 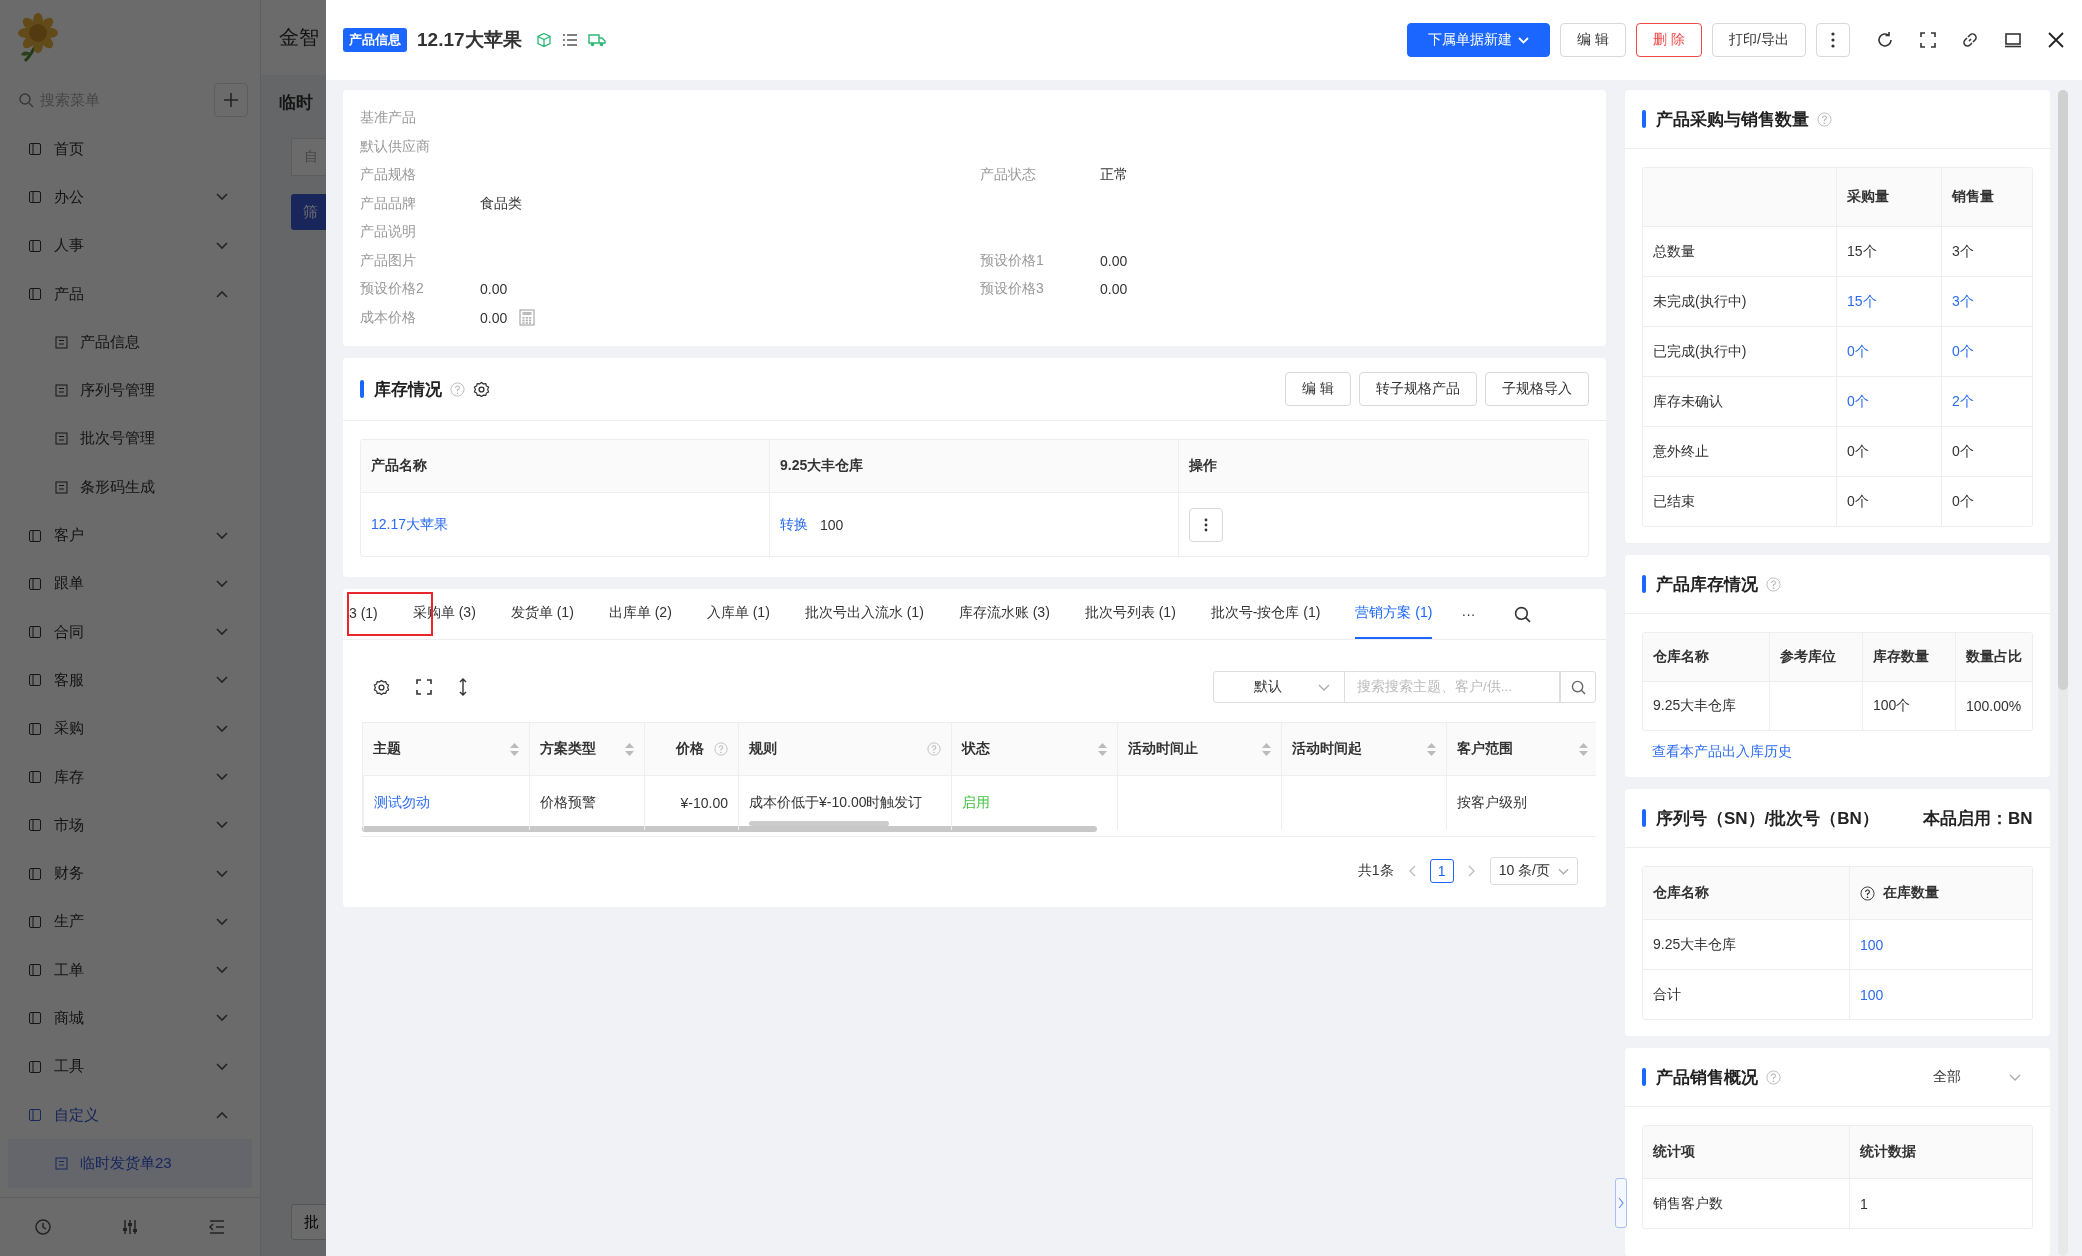 I want to click on tab: 3 (1), so click(x=363, y=614).